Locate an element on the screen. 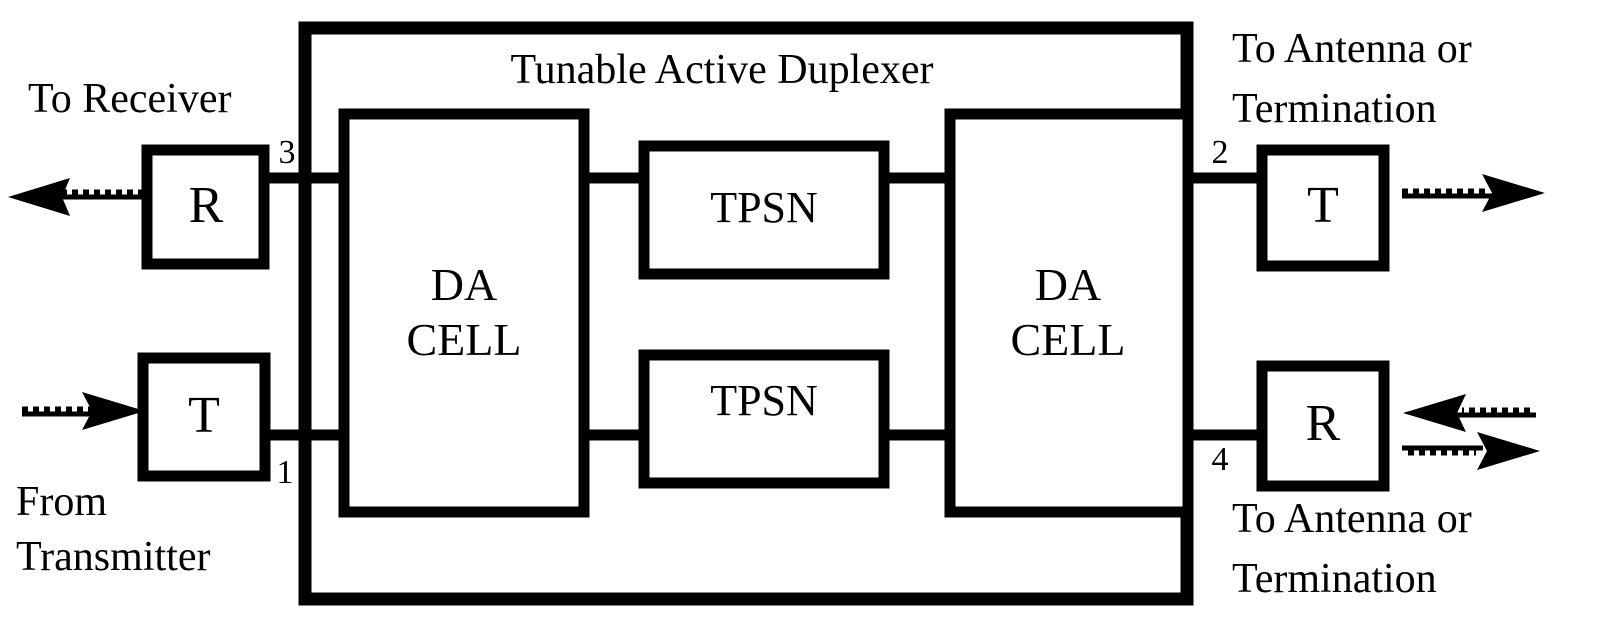  caption-from-transmitter-line2: Transmitter is located at coordinates (113, 557).